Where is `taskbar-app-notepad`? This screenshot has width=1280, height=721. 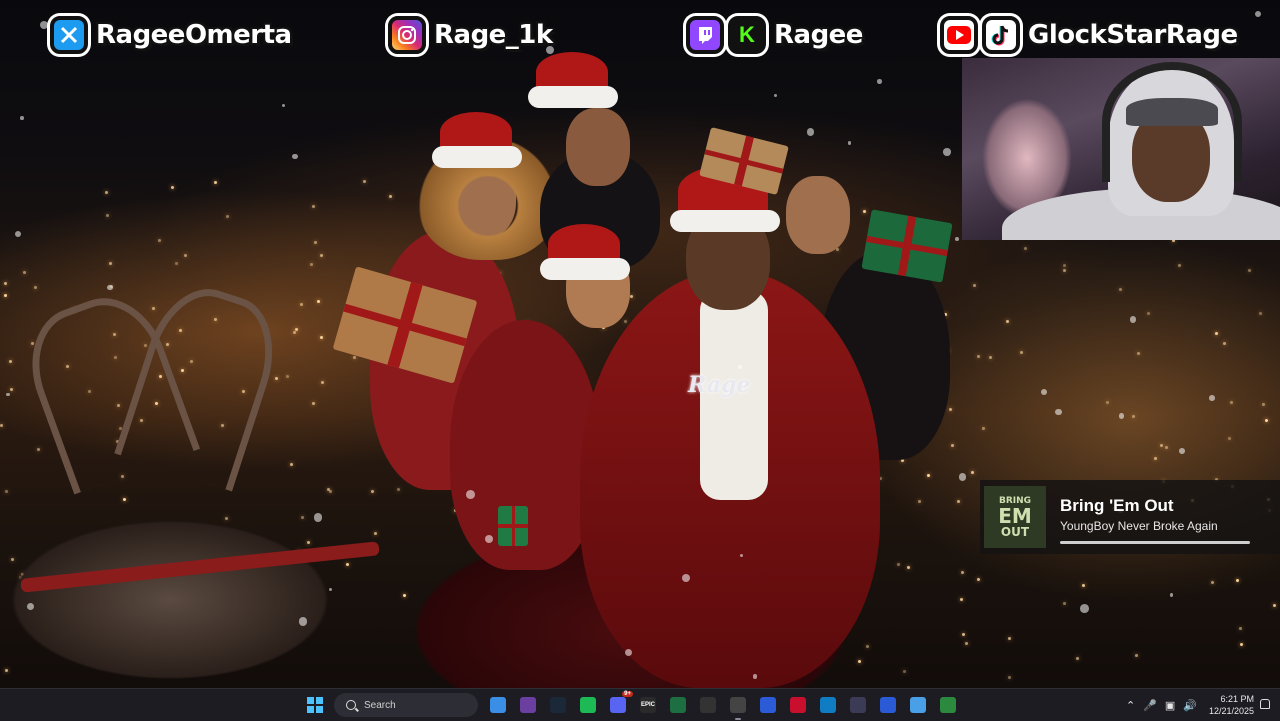 taskbar-app-notepad is located at coordinates (918, 705).